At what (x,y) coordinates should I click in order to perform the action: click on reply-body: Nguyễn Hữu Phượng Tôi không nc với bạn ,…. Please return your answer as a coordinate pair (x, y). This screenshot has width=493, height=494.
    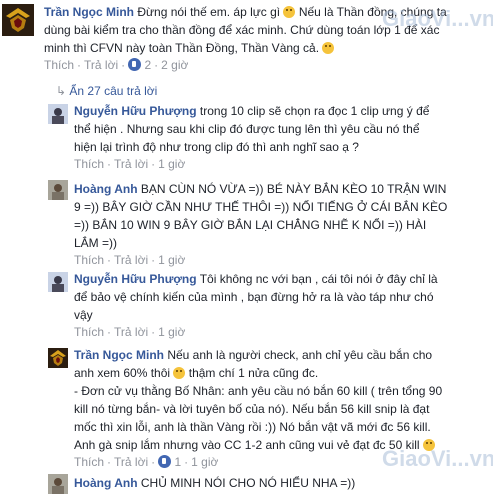
    Looking at the image, I should click on (256, 297).